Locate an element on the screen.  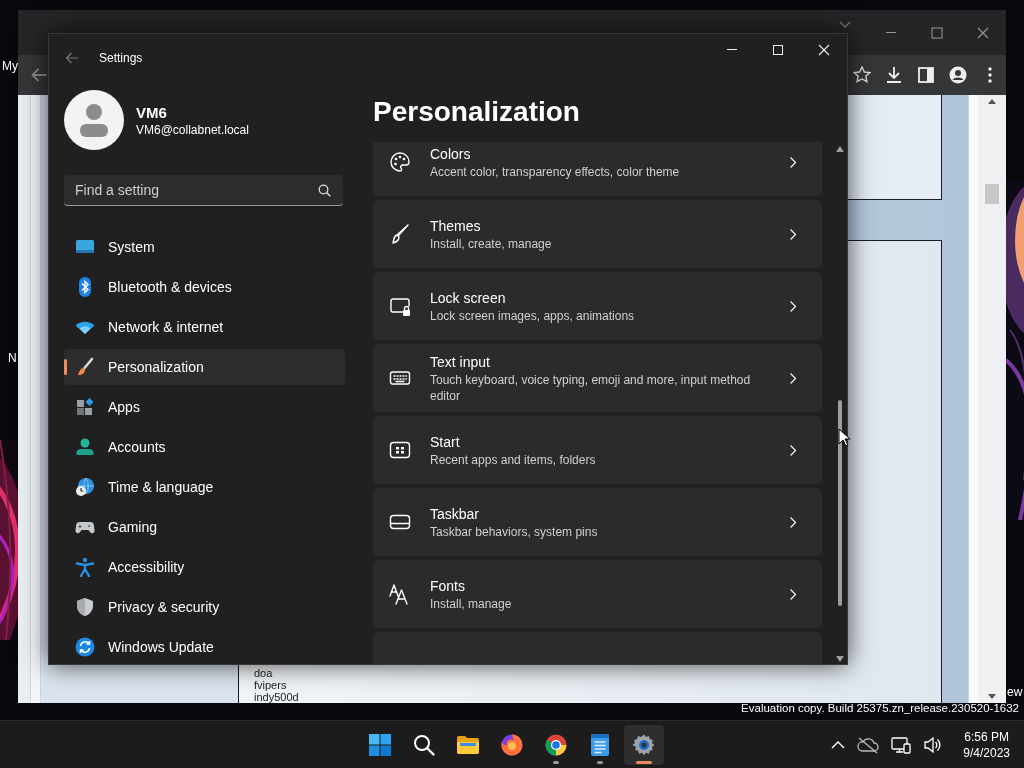
card-subtitle: Install, create, manage is located at coordinates (491, 243).